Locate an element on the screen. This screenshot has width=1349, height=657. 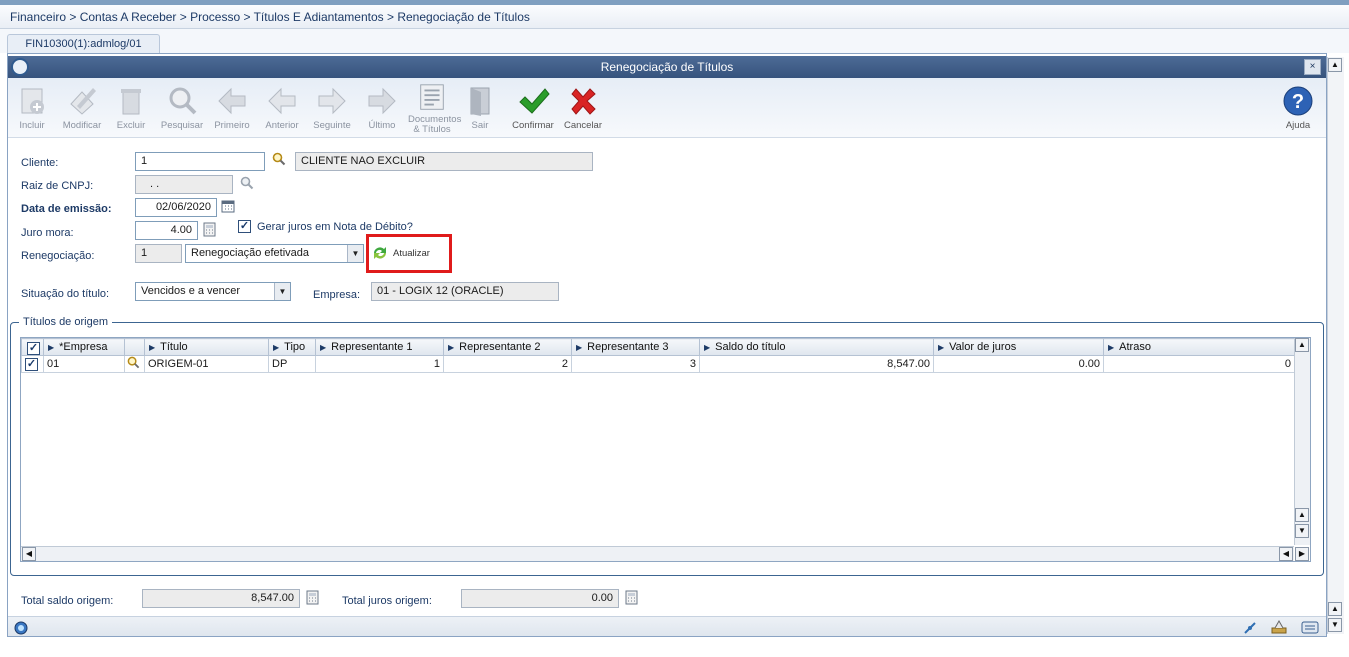
table-row: ✓ 01 ORIGEM-01 DP 1 2 3 8,547.00 0.00 0 is located at coordinates (658, 364).